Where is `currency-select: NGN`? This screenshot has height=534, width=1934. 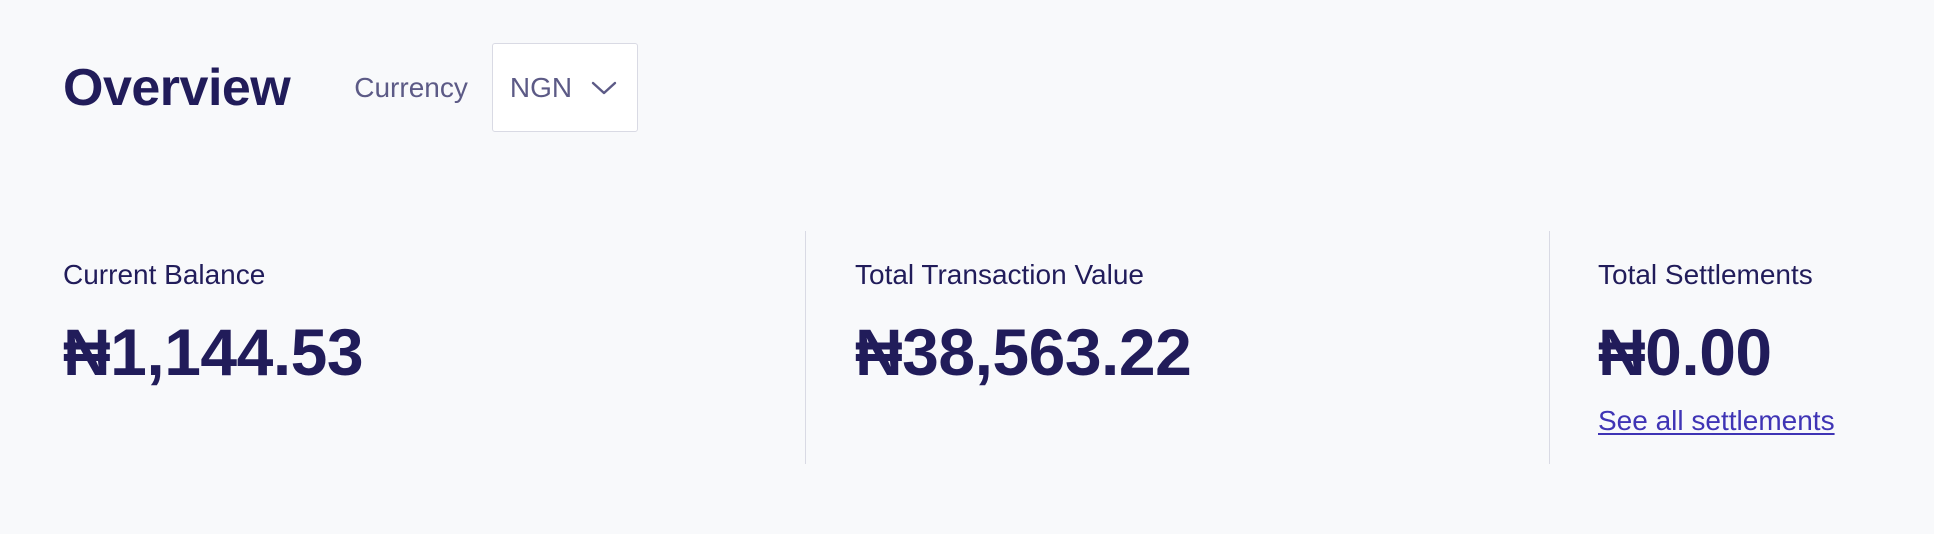
currency-select: NGN is located at coordinates (564, 87).